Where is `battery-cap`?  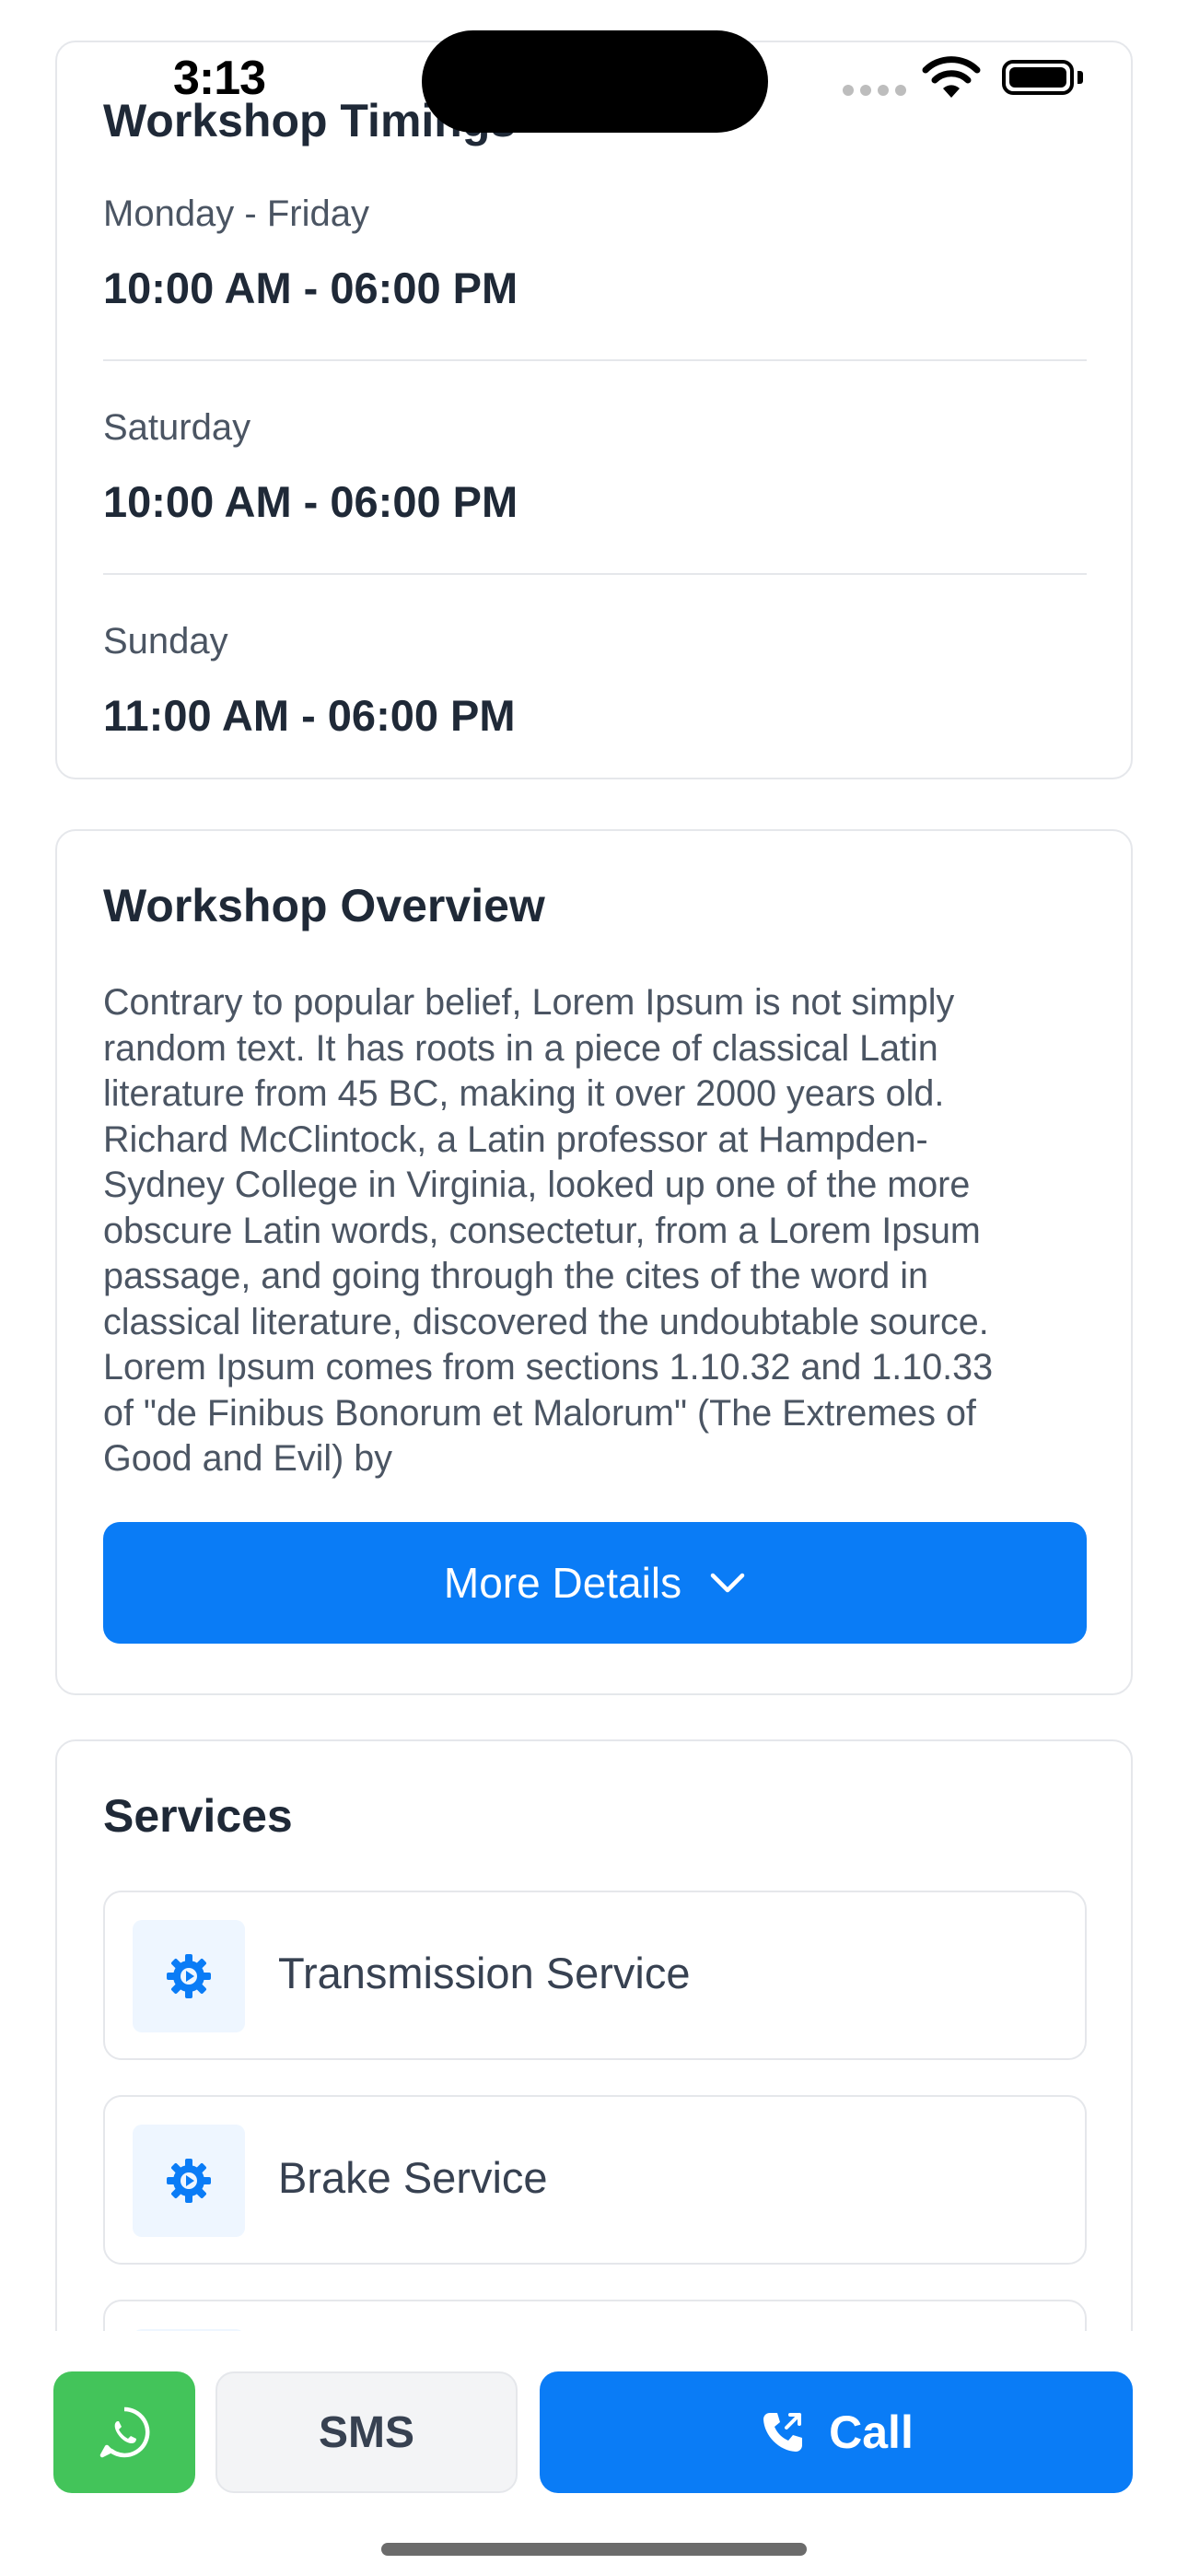
battery-cap is located at coordinates (1080, 77).